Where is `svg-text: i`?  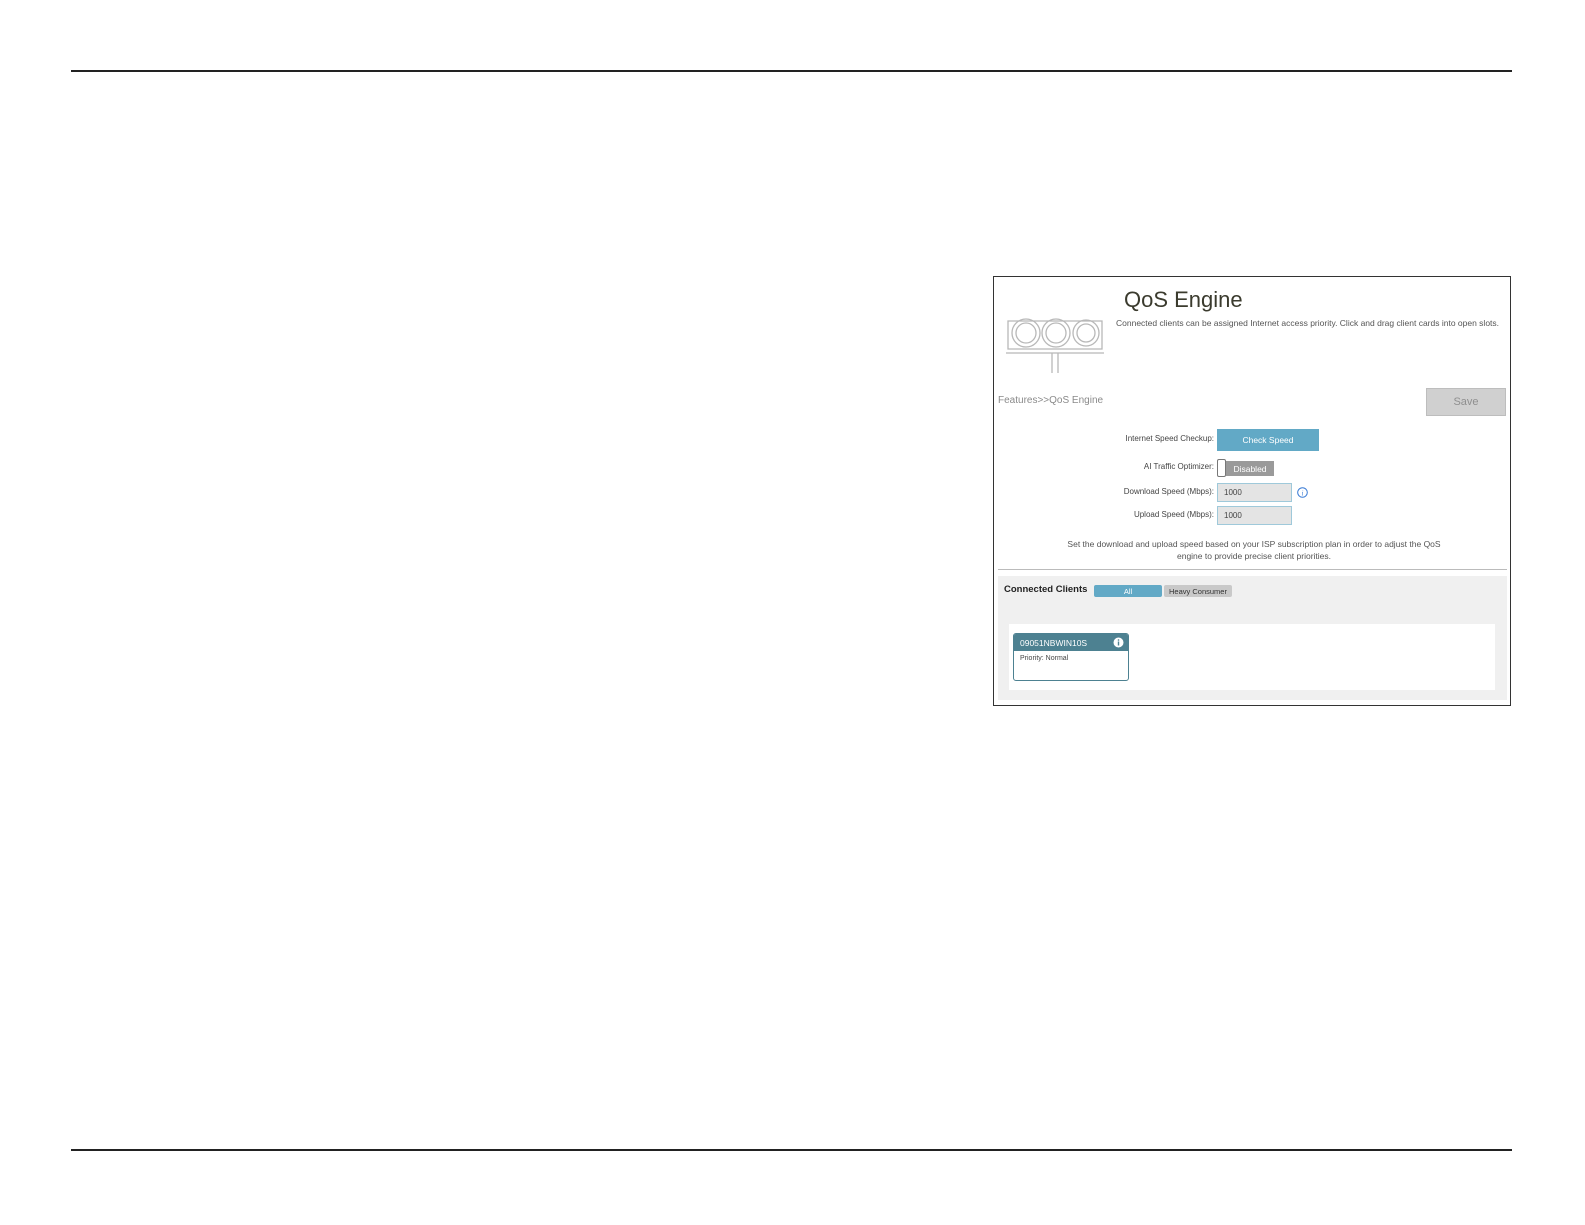
svg-text: i is located at coordinates (1303, 493).